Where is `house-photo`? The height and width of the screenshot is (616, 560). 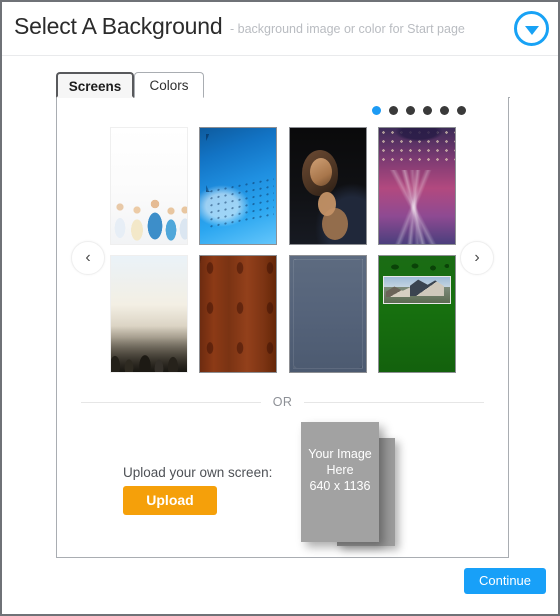
house-photo is located at coordinates (416, 290).